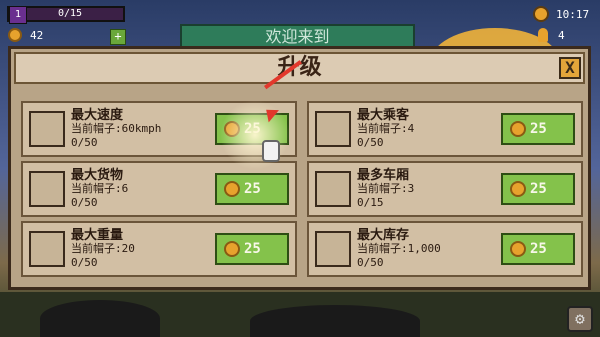  Describe the element at coordinates (47, 249) in the screenshot. I see `weight-icon` at that location.